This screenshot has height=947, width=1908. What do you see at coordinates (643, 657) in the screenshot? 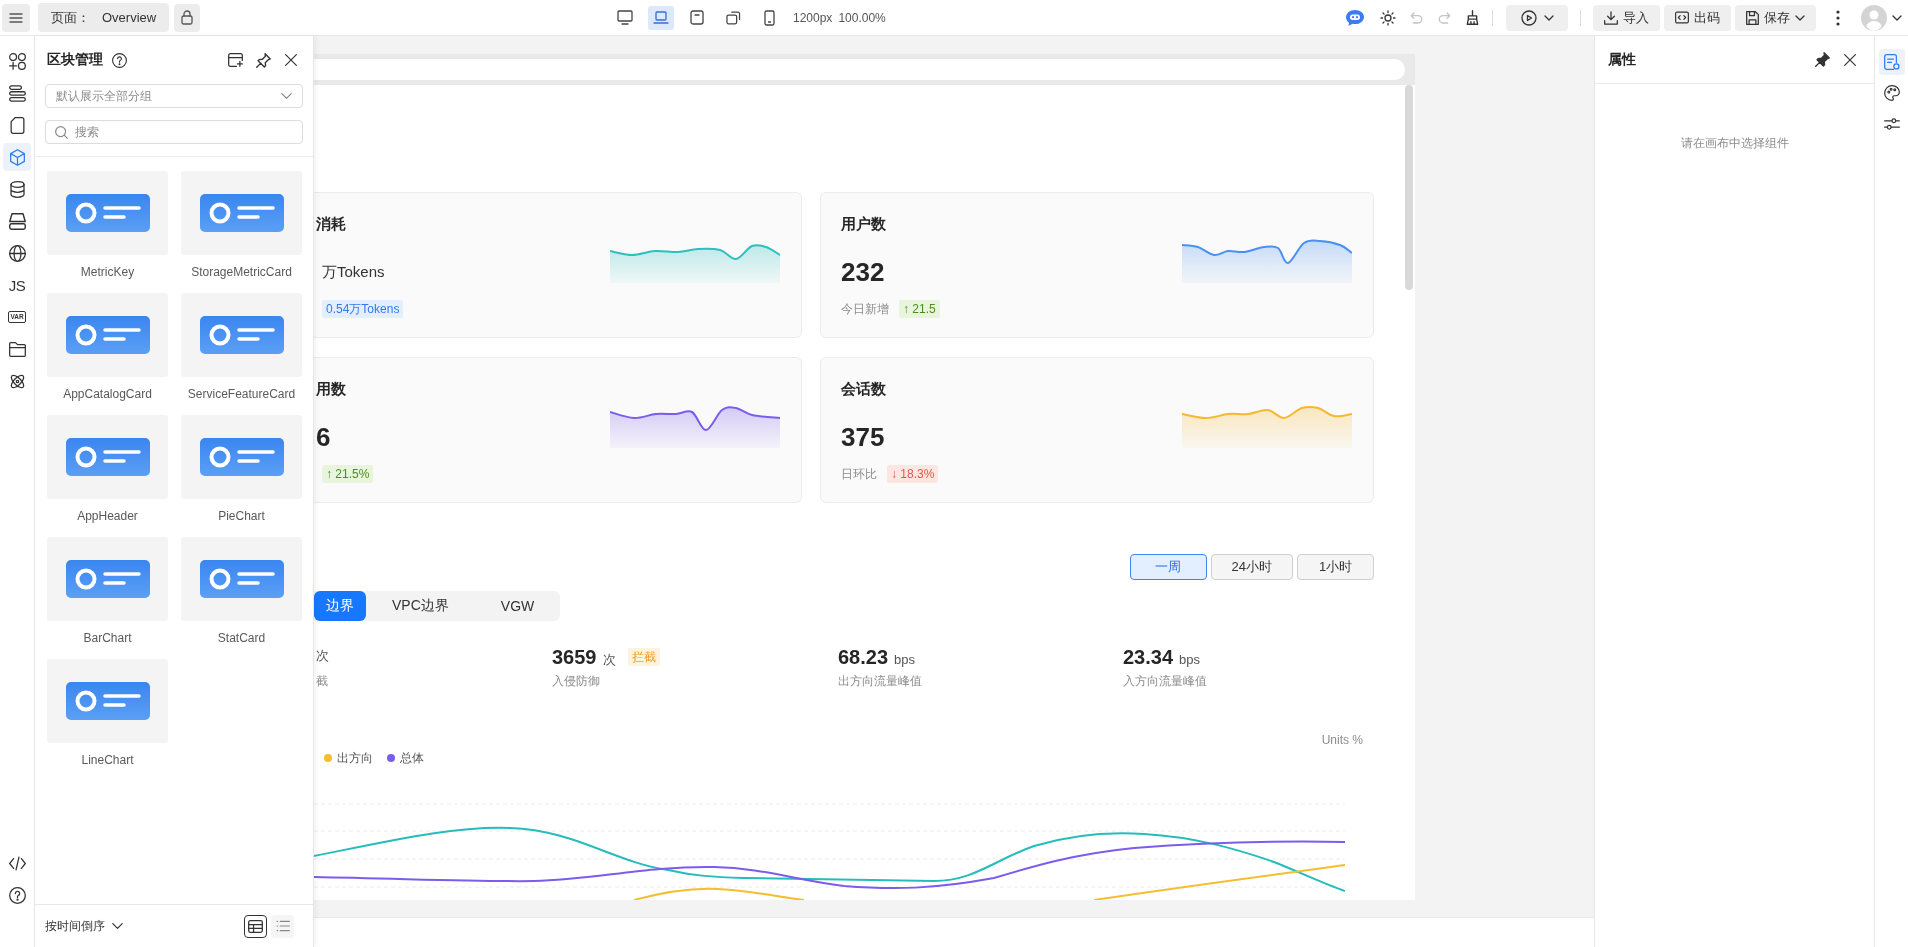
I see `status-tag: 拦截` at bounding box center [643, 657].